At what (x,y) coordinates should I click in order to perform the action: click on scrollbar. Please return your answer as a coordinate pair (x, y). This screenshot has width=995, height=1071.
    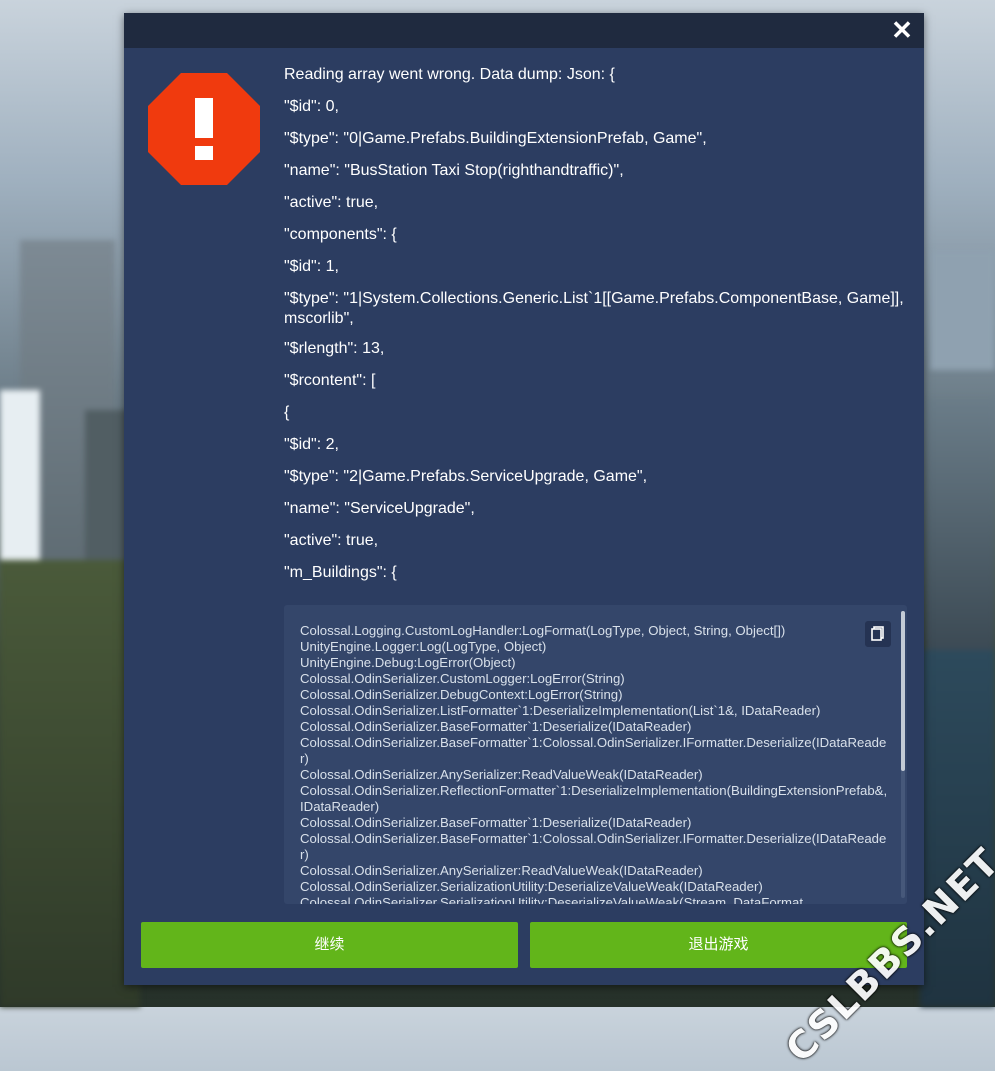
    Looking at the image, I should click on (903, 754).